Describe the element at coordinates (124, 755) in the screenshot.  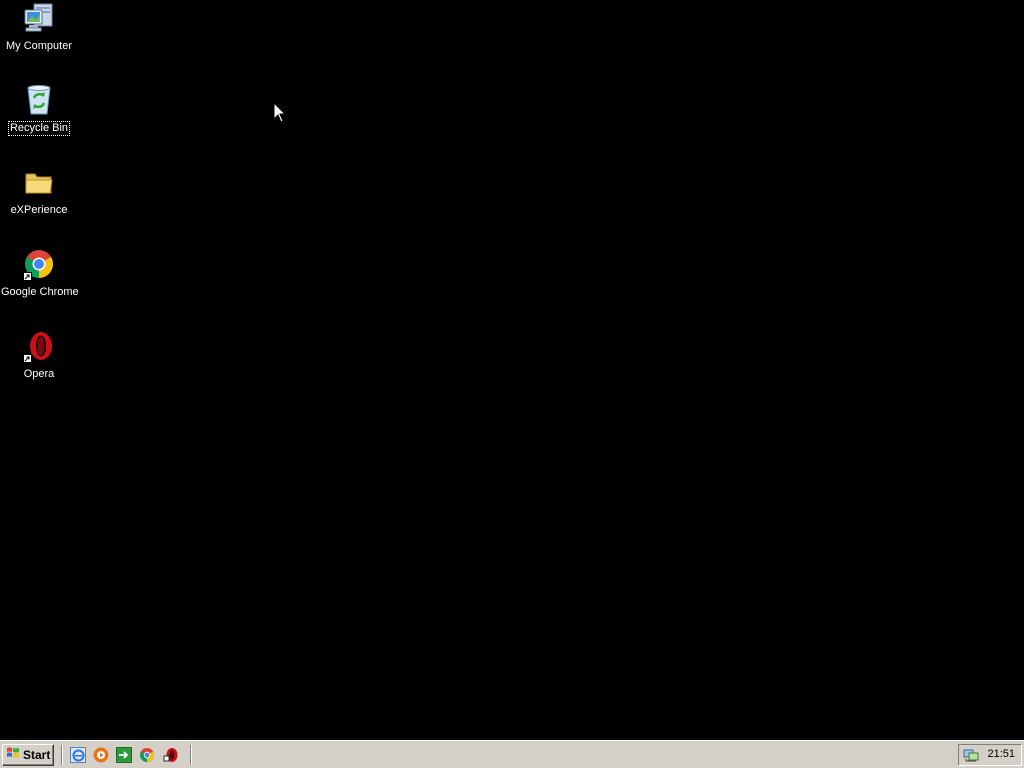
I see `show-desktop-icon` at that location.